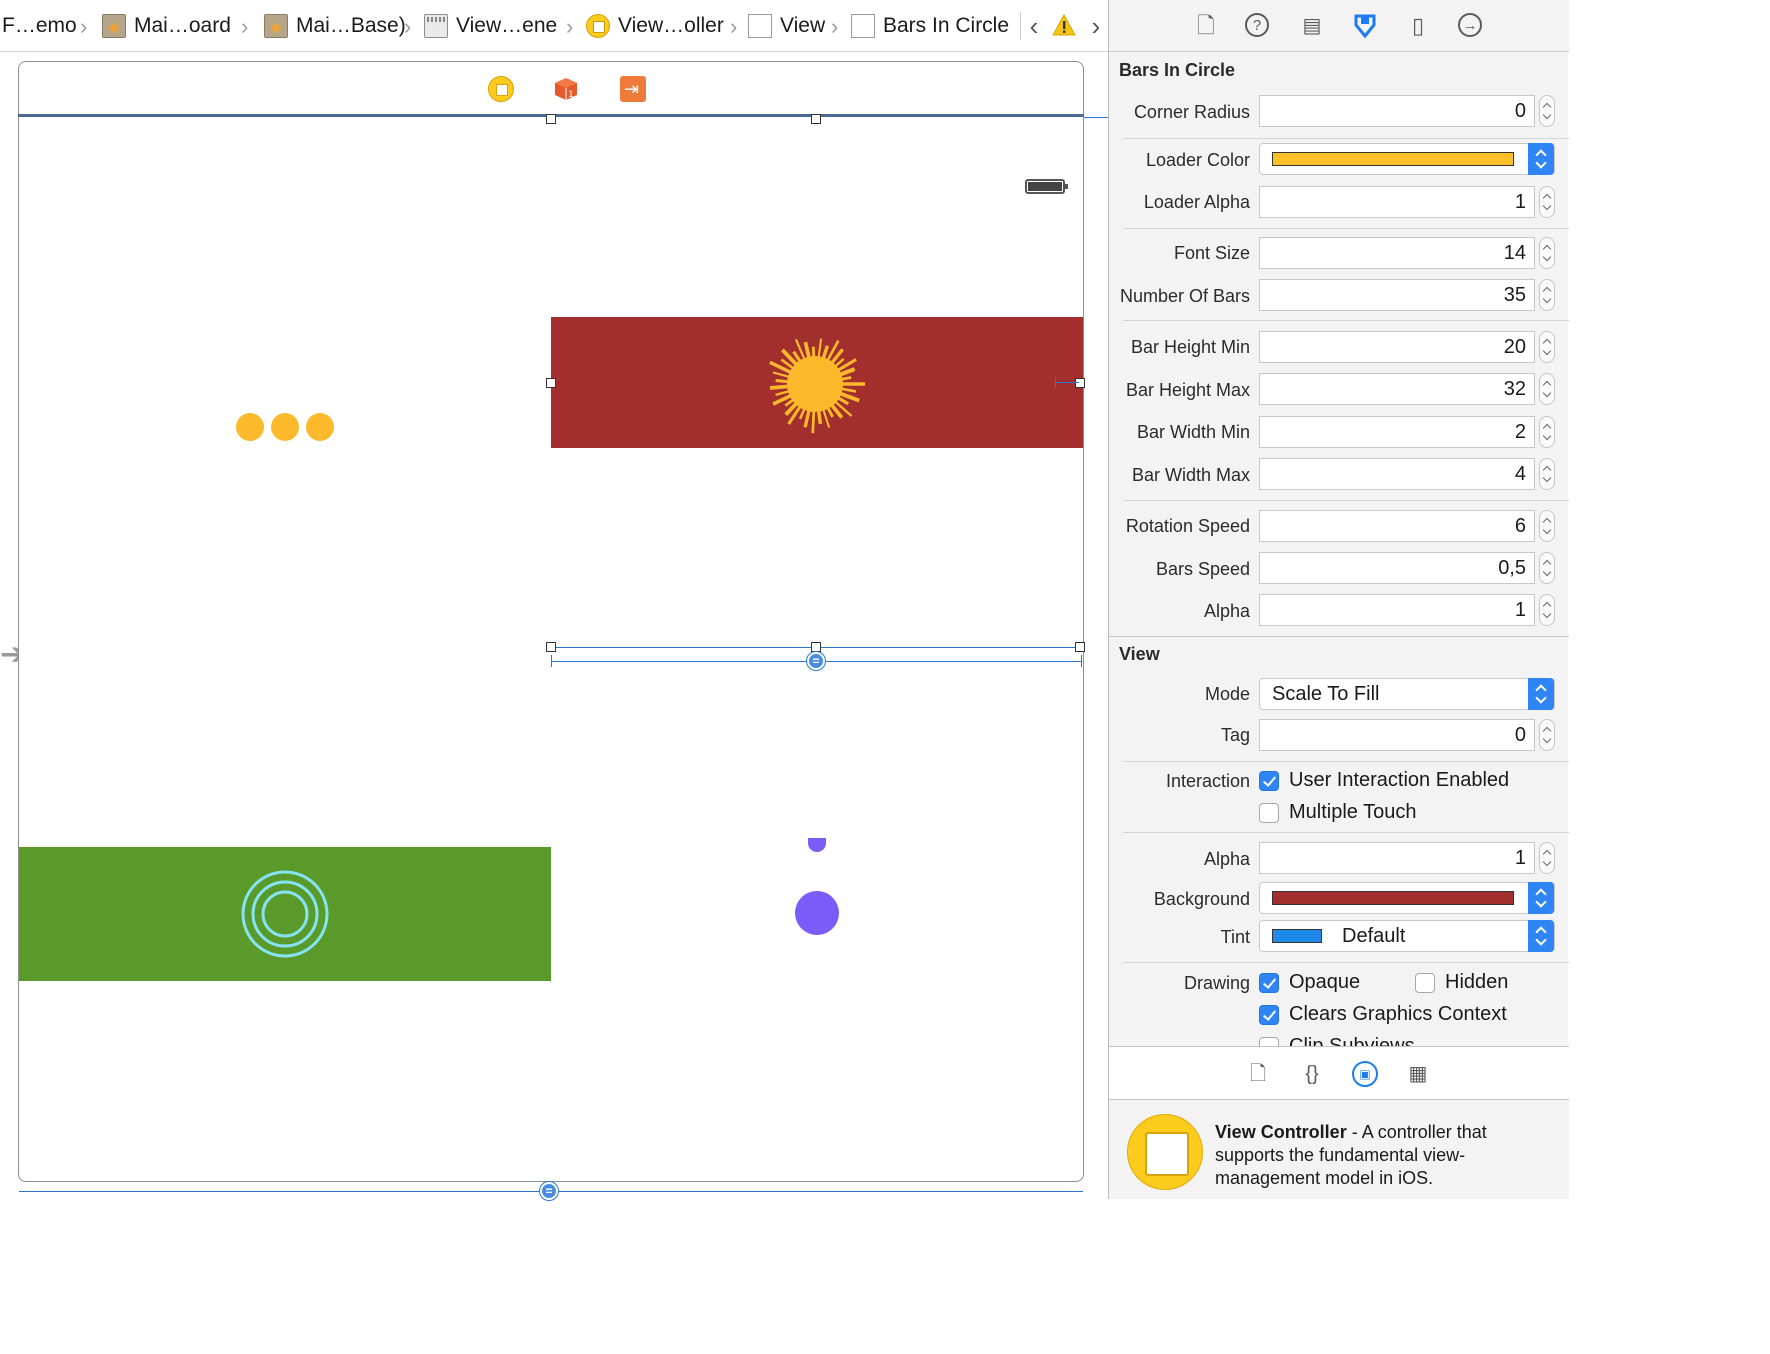 The height and width of the screenshot is (1354, 1770). I want to click on size-inspector-icon: ▯, so click(1418, 26).